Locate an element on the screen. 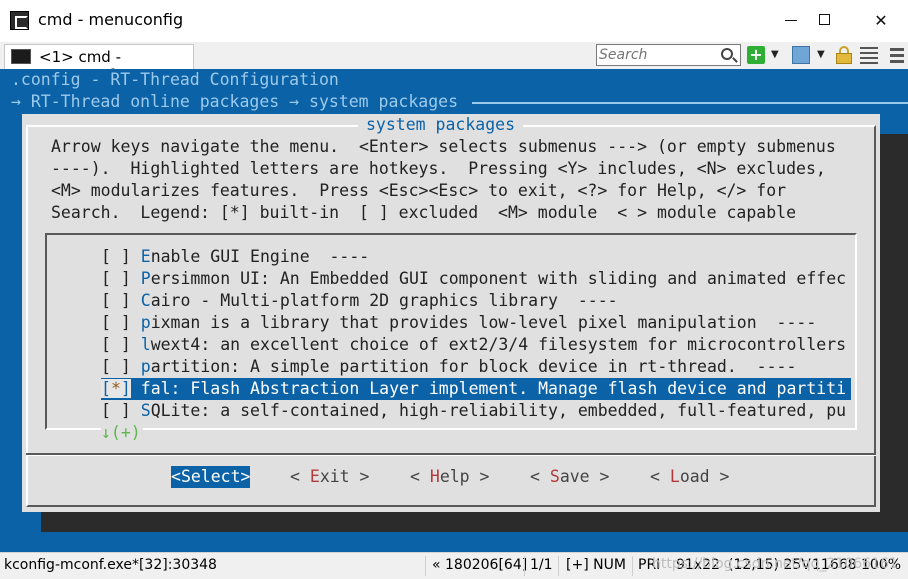  search-input is located at coordinates (658, 55).